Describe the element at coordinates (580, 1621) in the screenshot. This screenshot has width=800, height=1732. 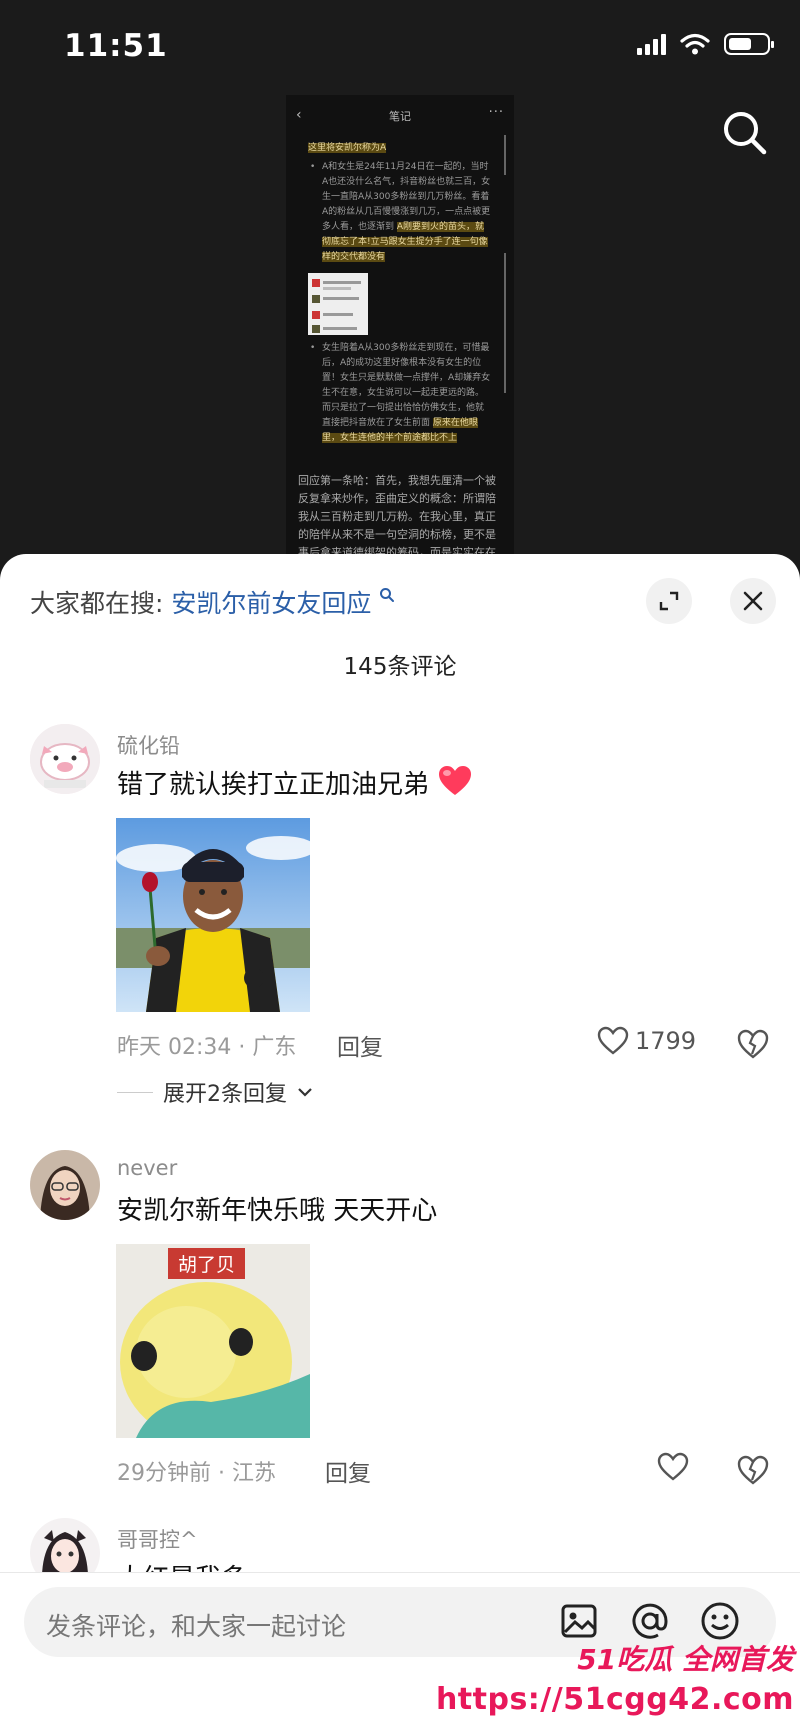
I see `image-icon` at that location.